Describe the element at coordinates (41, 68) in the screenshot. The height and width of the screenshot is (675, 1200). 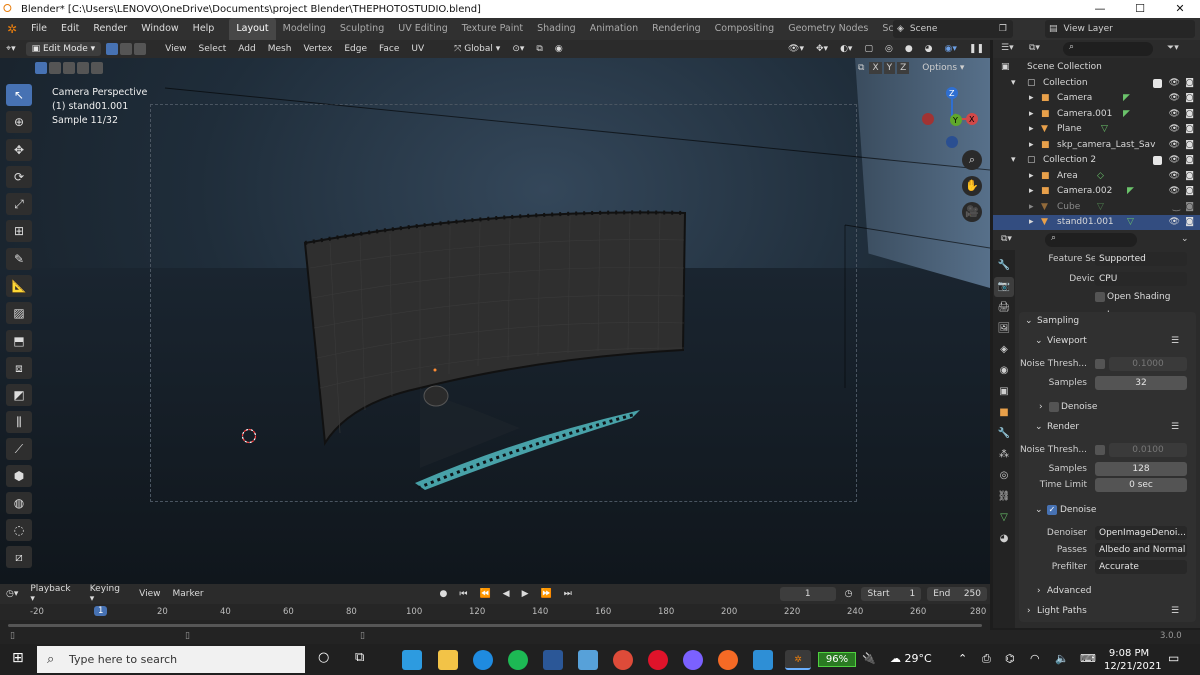
I see `select-new-icon` at that location.